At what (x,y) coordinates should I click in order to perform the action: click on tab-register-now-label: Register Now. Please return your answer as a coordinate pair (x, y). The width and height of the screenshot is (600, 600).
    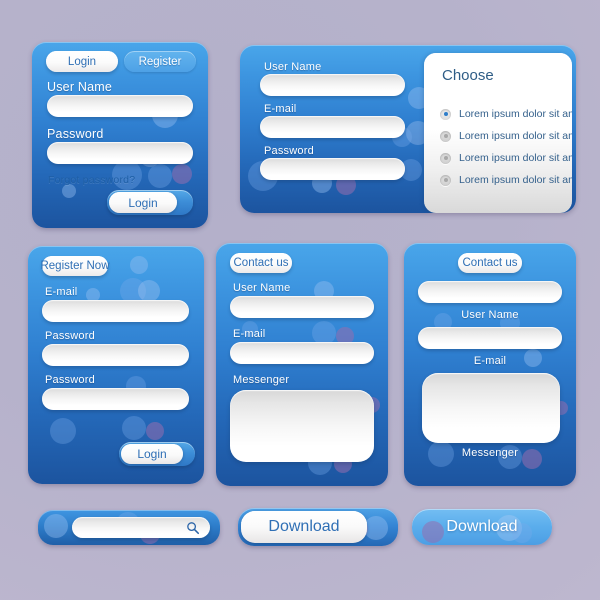
    Looking at the image, I should click on (75, 266).